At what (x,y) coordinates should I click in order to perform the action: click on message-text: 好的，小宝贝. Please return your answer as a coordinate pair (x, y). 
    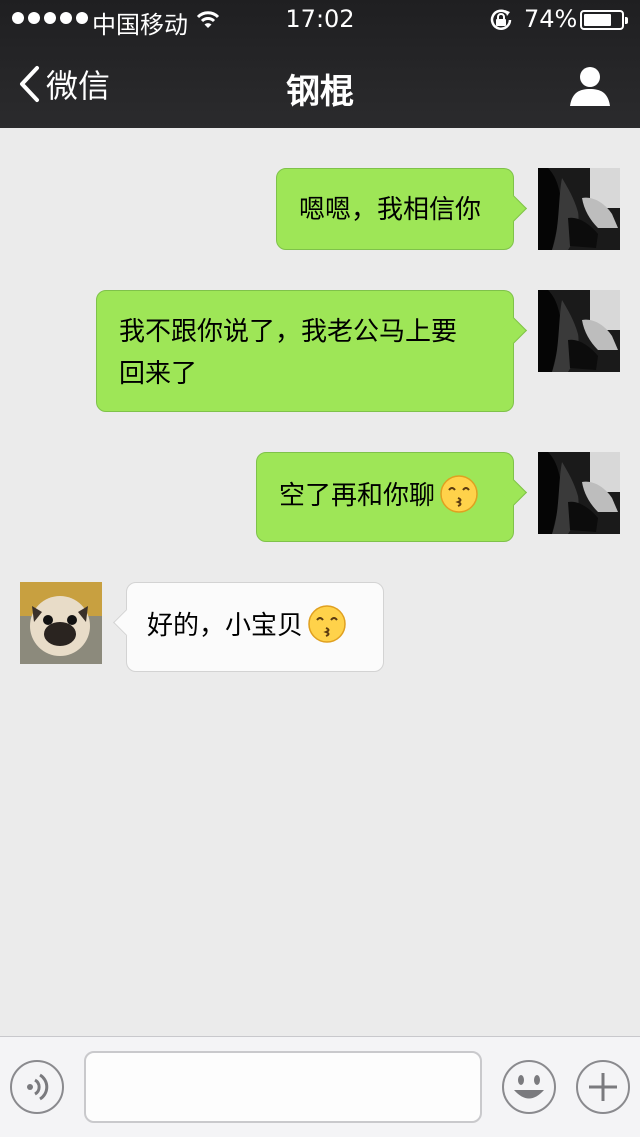
    Looking at the image, I should click on (225, 626).